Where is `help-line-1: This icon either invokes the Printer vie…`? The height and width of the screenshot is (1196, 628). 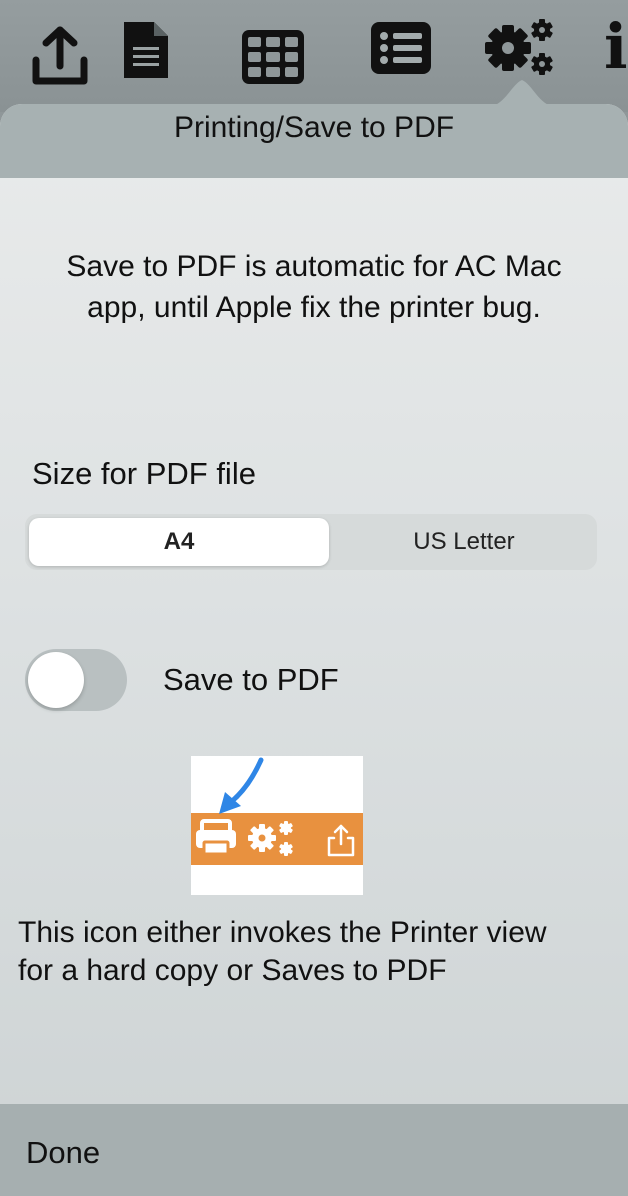 help-line-1: This icon either invokes the Printer vie… is located at coordinates (282, 932).